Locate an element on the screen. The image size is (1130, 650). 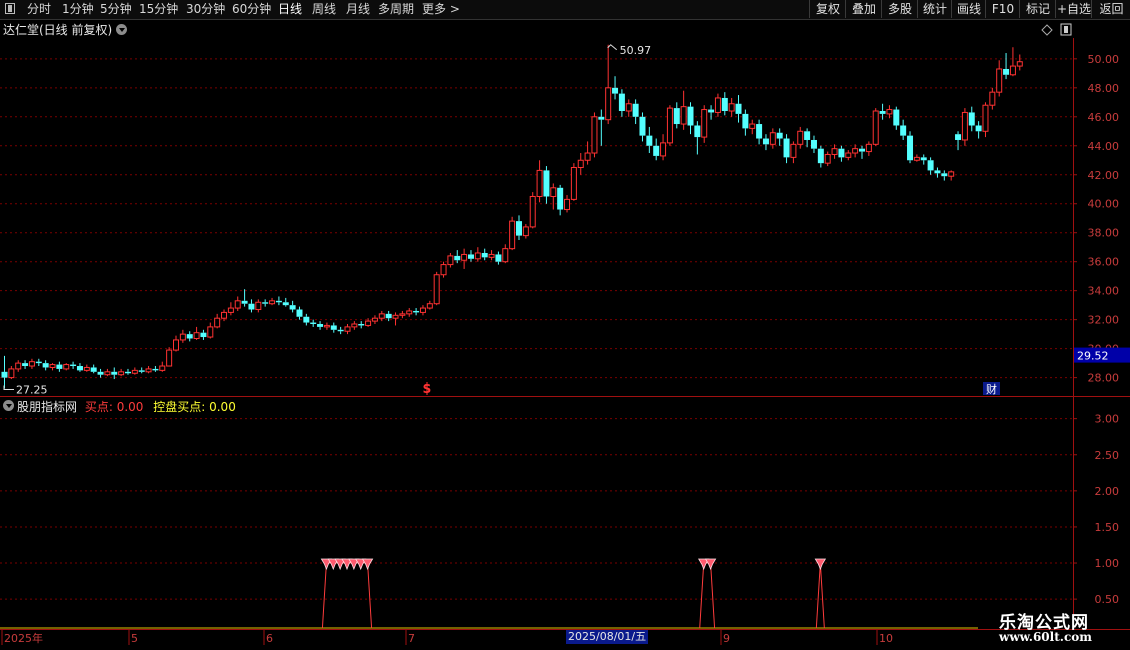
time-tick-label: 9 is located at coordinates (726, 638).